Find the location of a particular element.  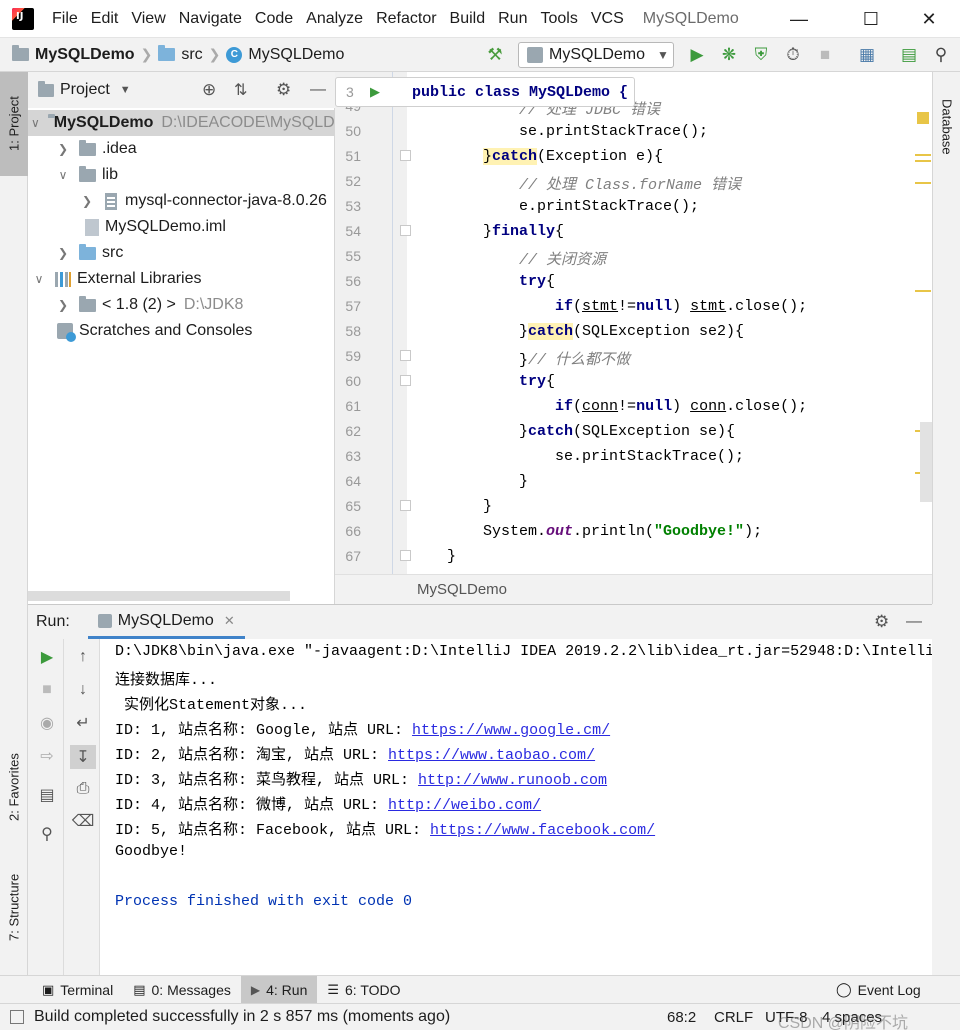

tree-item-external-libraries: ∨ External Libraries is located at coordinates (181, 279).